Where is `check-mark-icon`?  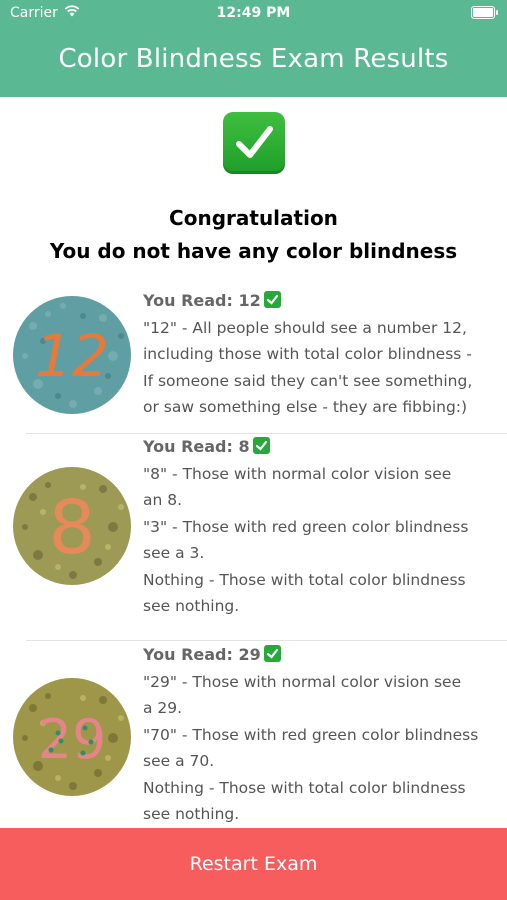 check-mark-icon is located at coordinates (253, 143).